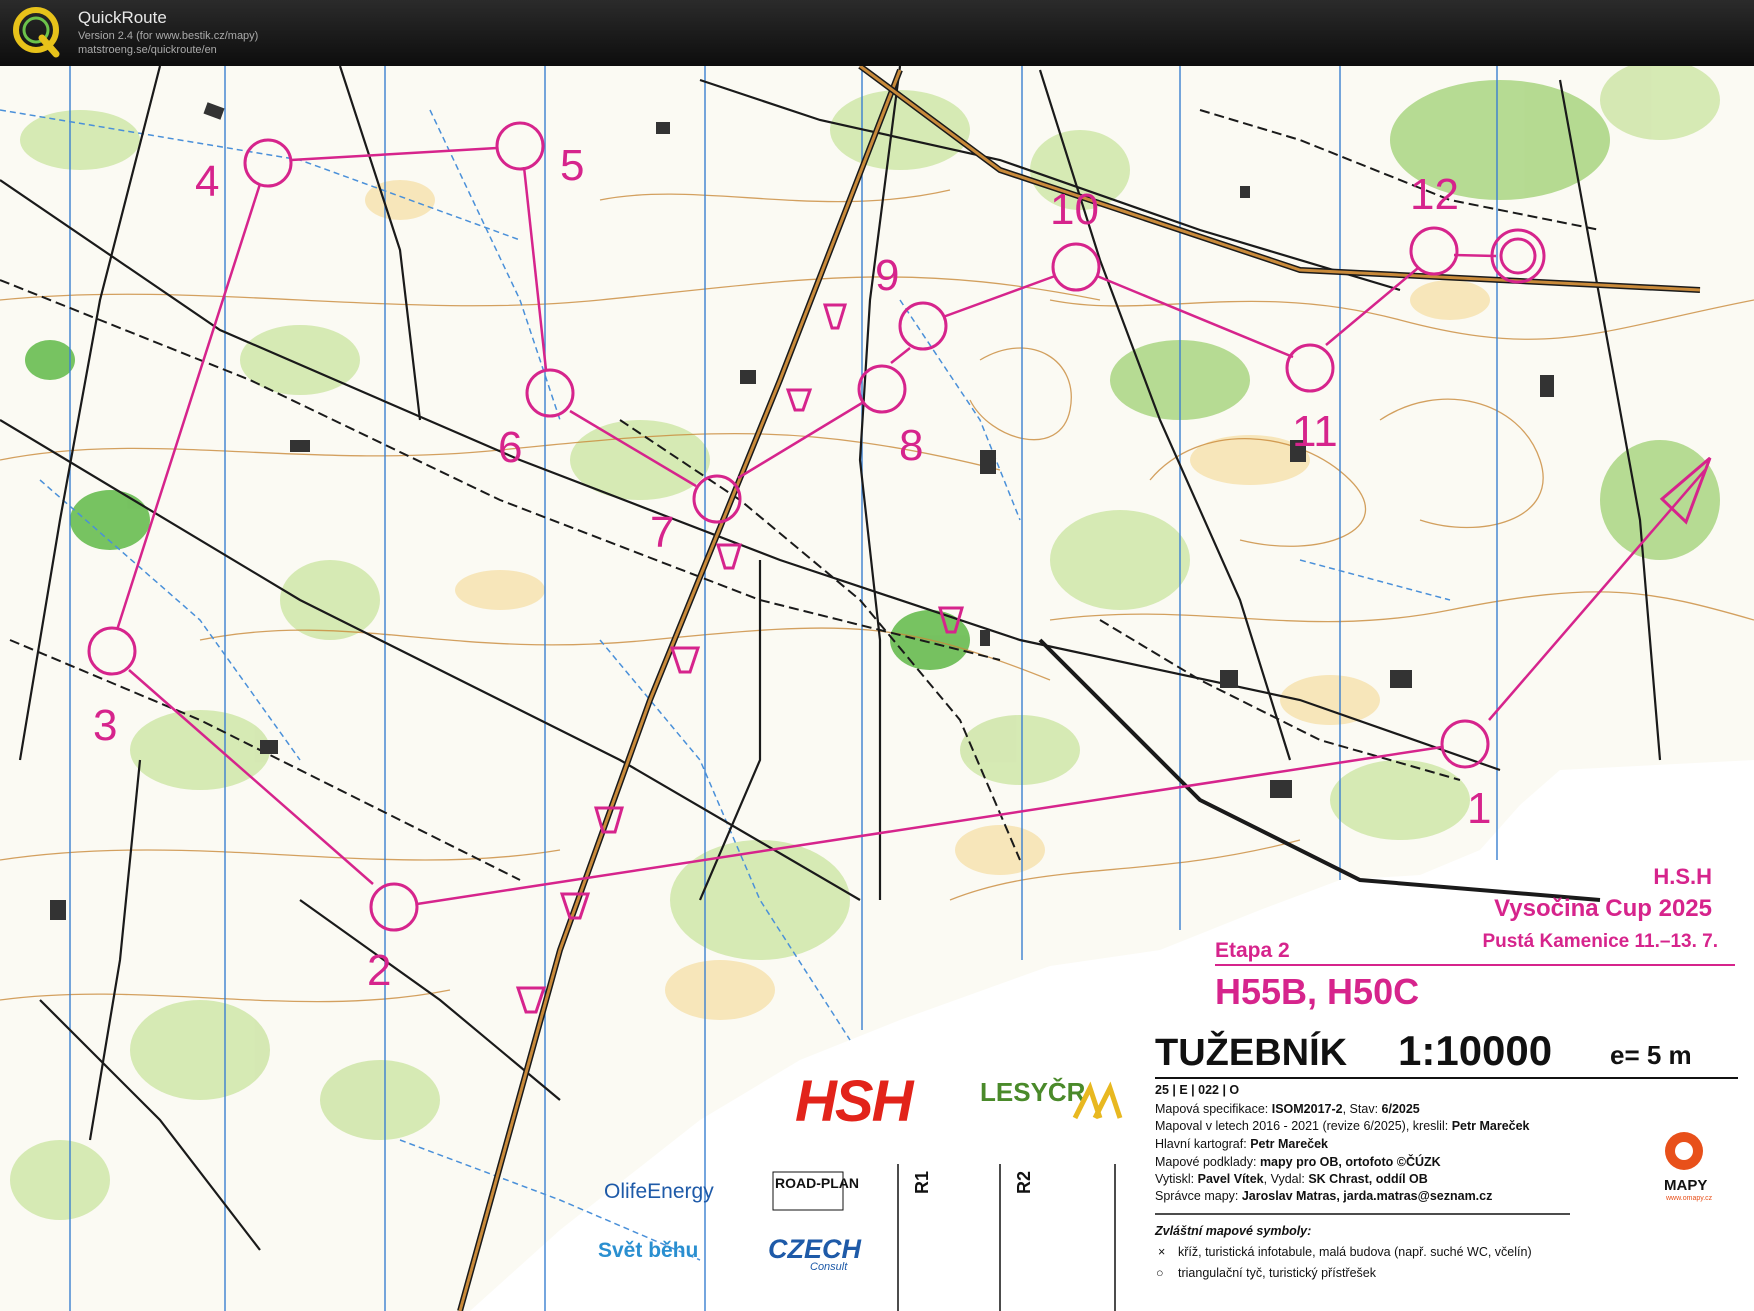 The height and width of the screenshot is (1311, 1754). Describe the element at coordinates (1475, 1050) in the screenshot. I see `map-scale: 1:10000` at that location.